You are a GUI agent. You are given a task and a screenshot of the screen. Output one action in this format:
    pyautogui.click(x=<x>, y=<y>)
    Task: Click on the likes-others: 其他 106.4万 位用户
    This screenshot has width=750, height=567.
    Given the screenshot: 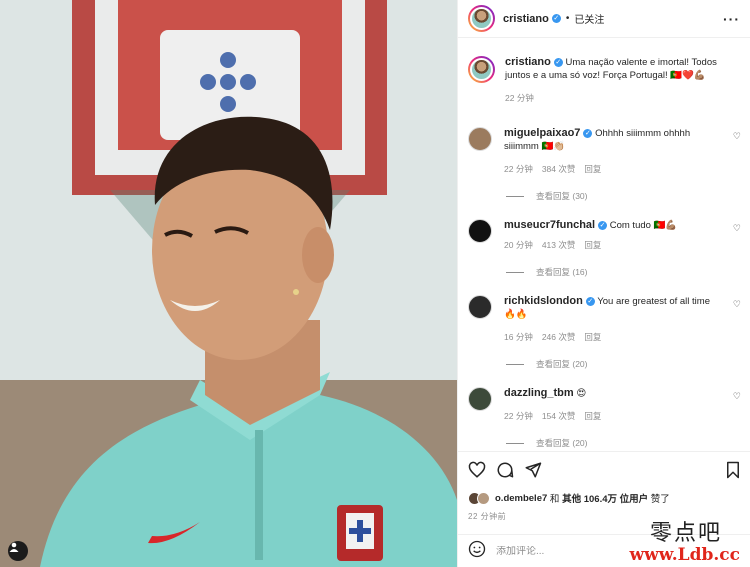 What is the action you would take?
    pyautogui.click(x=605, y=498)
    